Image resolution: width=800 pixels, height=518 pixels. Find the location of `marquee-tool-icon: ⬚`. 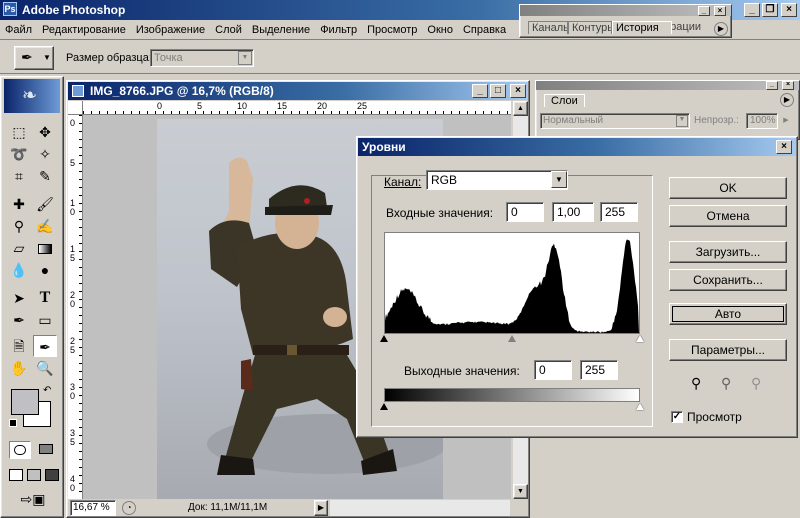

marquee-tool-icon: ⬚ is located at coordinates (19, 132).